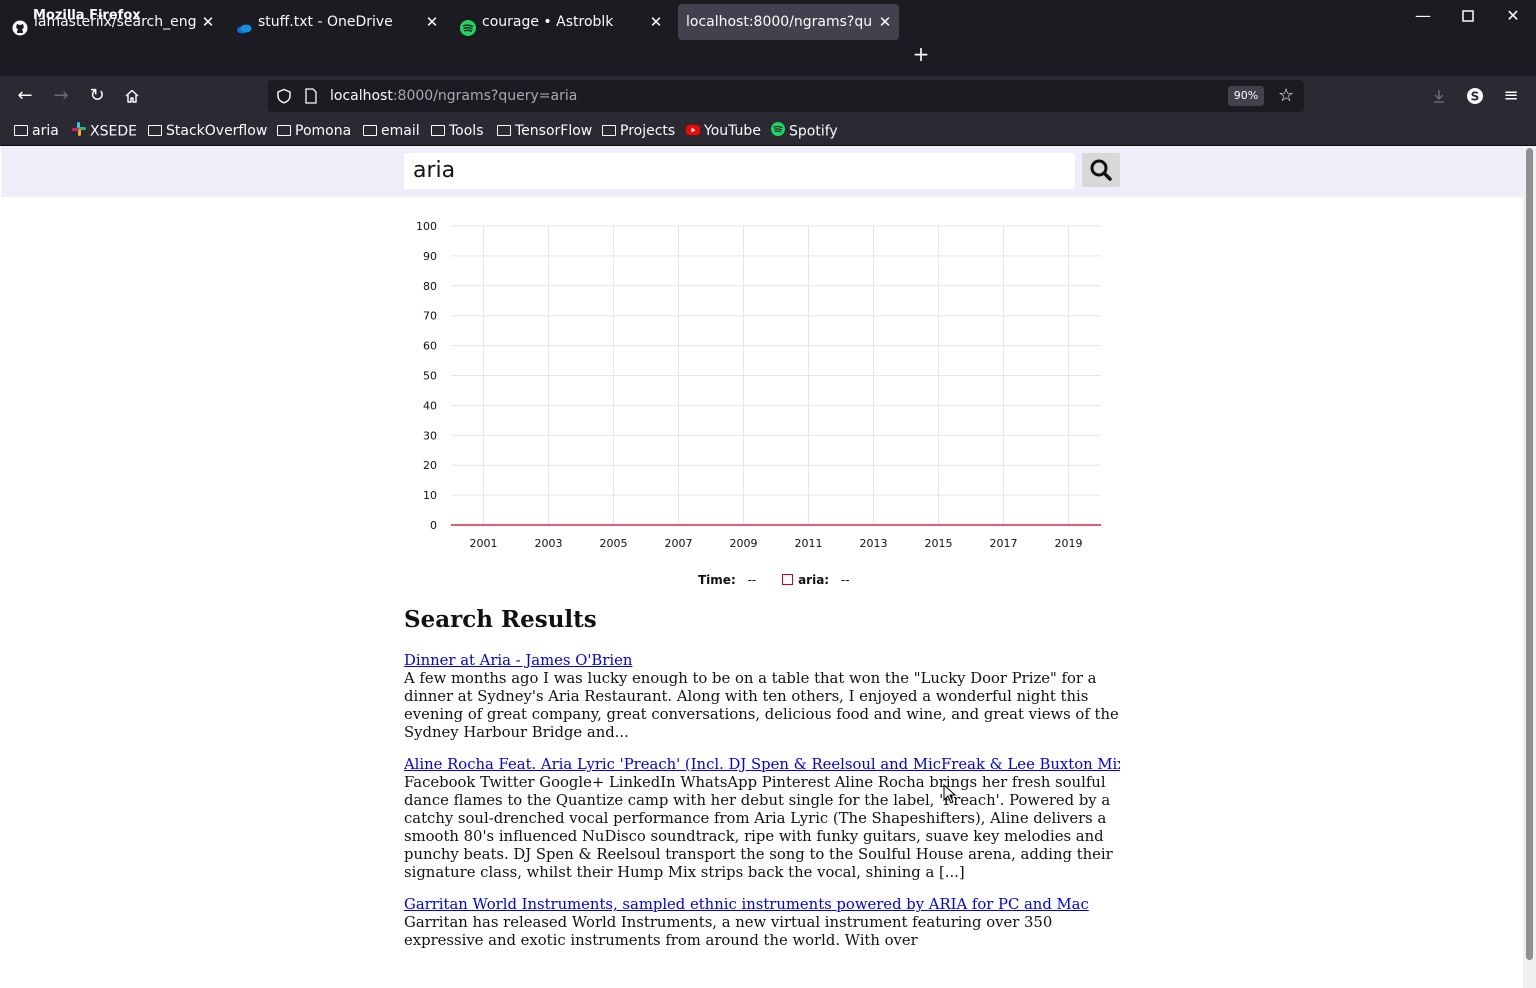 The image size is (1536, 988). What do you see at coordinates (1423, 16) in the screenshot?
I see `minimize-icon: —` at bounding box center [1423, 16].